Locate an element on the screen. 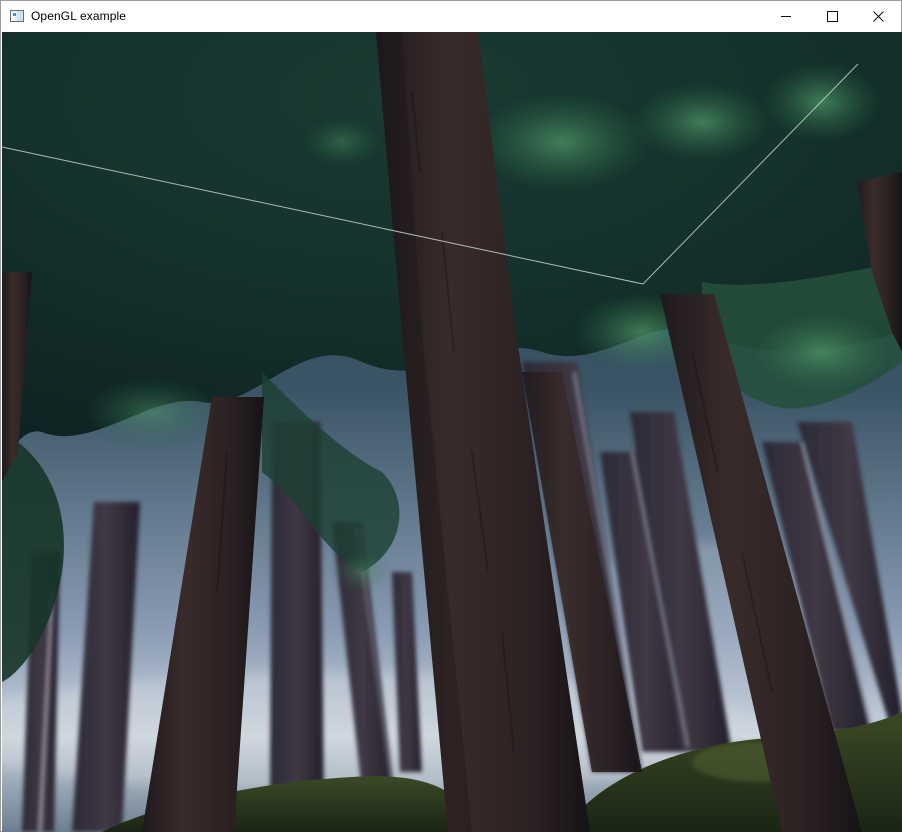 This screenshot has width=902, height=832. app-window-icon is located at coordinates (17, 16).